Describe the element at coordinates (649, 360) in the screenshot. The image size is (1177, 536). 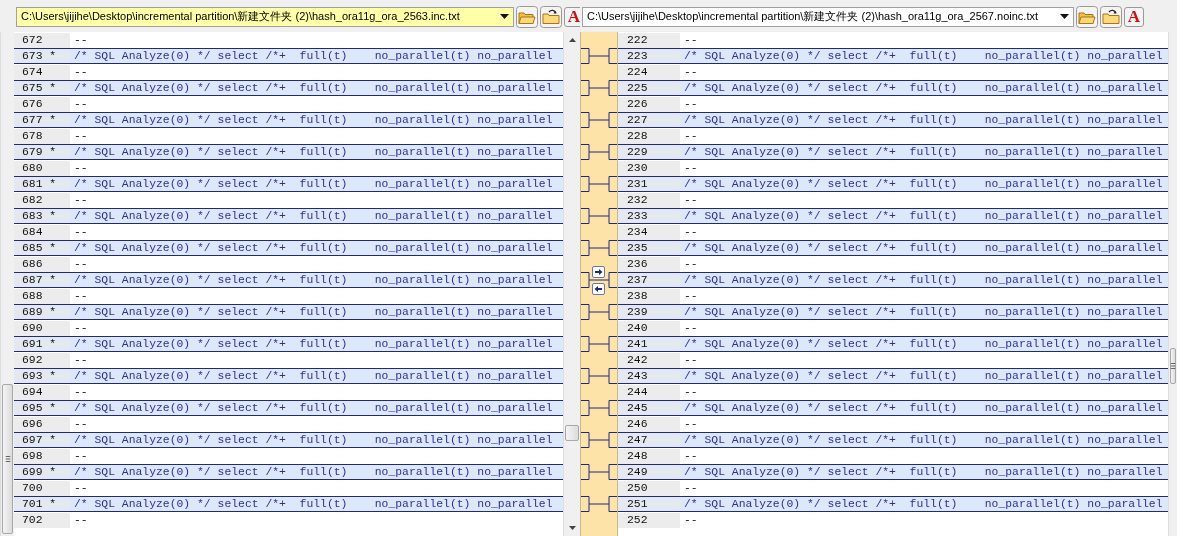
I see `line-number: 242` at that location.